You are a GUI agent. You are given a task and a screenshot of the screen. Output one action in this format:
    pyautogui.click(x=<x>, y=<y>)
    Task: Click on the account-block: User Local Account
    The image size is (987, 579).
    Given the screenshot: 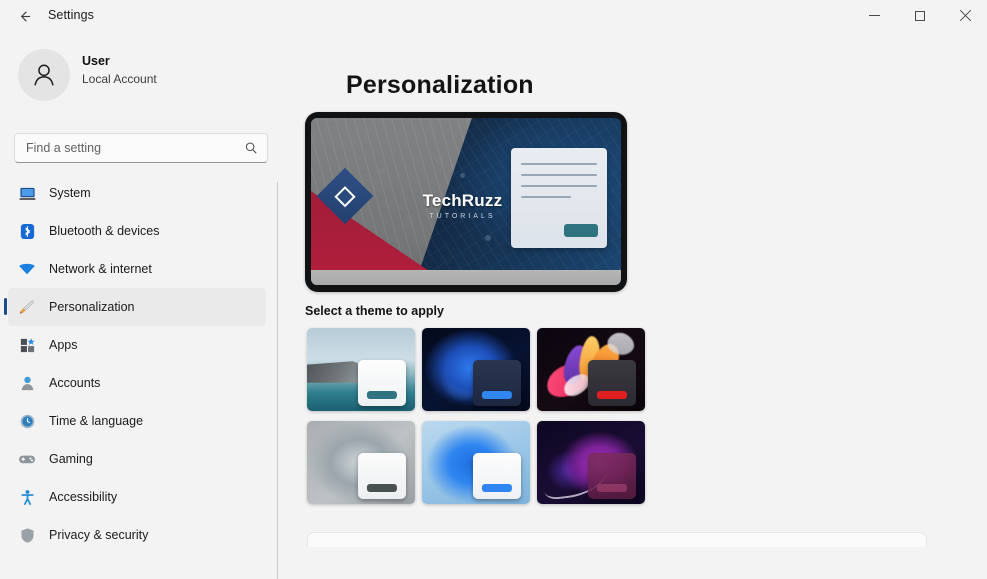 What is the action you would take?
    pyautogui.click(x=140, y=79)
    